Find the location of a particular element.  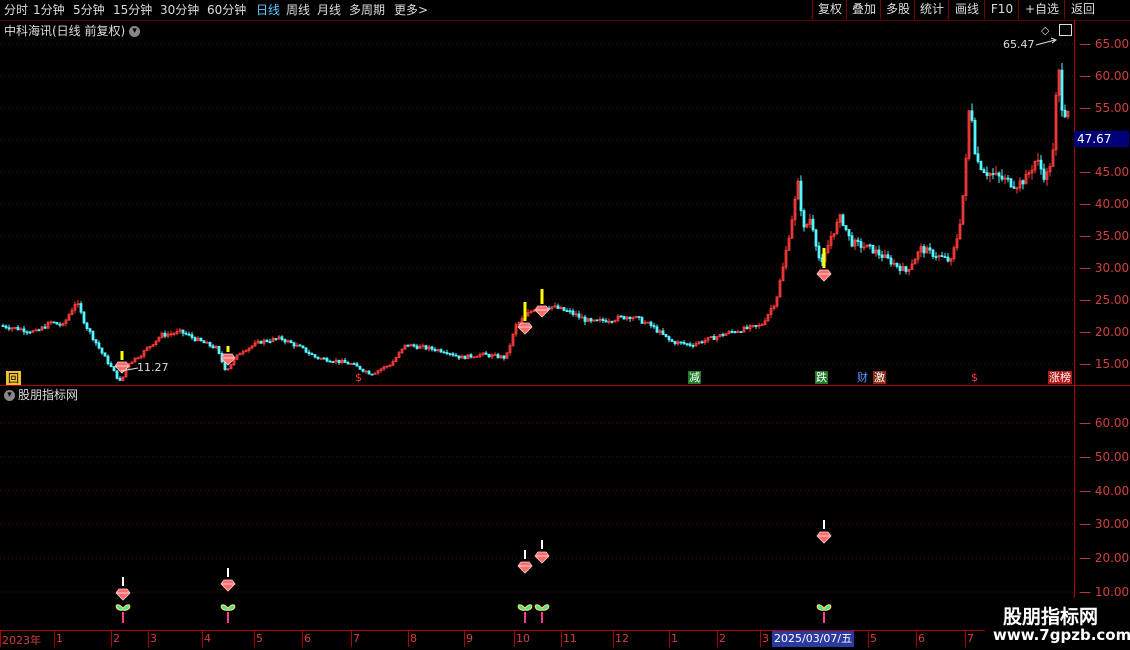

draw-line-button: 画线 is located at coordinates (966, 9).